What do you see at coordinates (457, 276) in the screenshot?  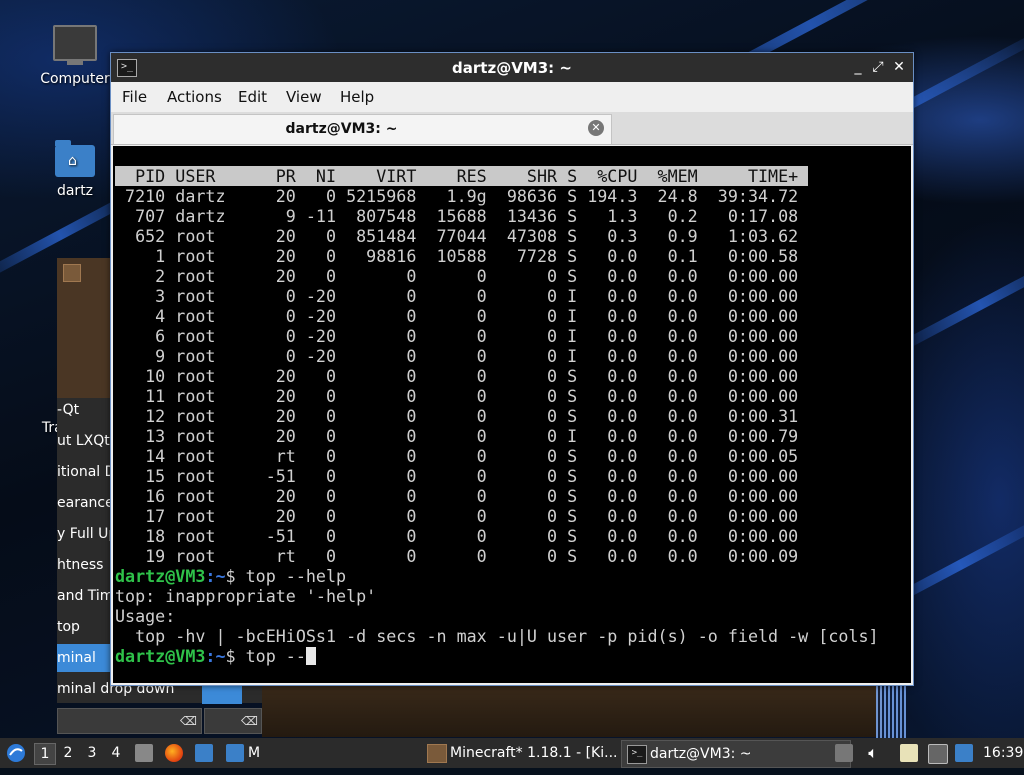 I see `process-row: 2 root 20 0 0 0 0 S 0.0 0.0 0:00.00` at bounding box center [457, 276].